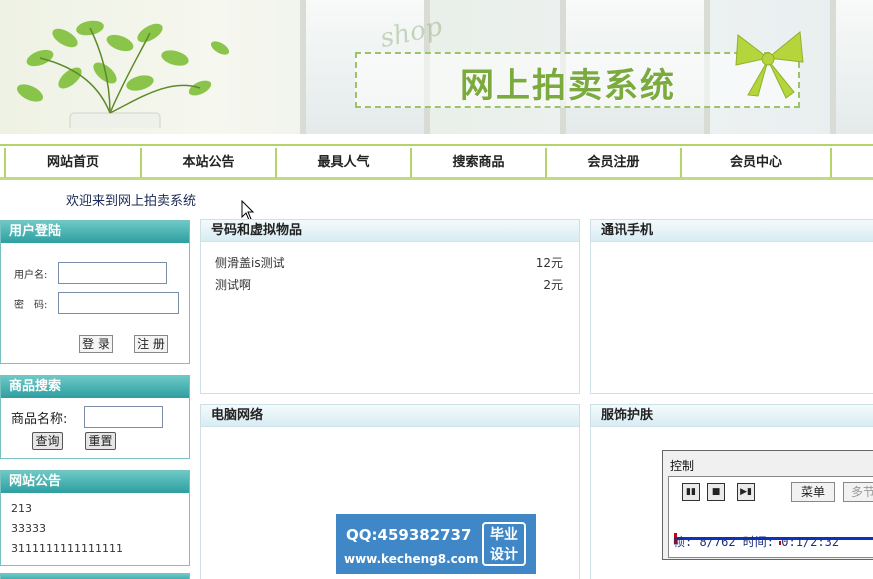 The image size is (873, 579). Describe the element at coordinates (858, 492) in the screenshot. I see `more-button: 多节` at that location.